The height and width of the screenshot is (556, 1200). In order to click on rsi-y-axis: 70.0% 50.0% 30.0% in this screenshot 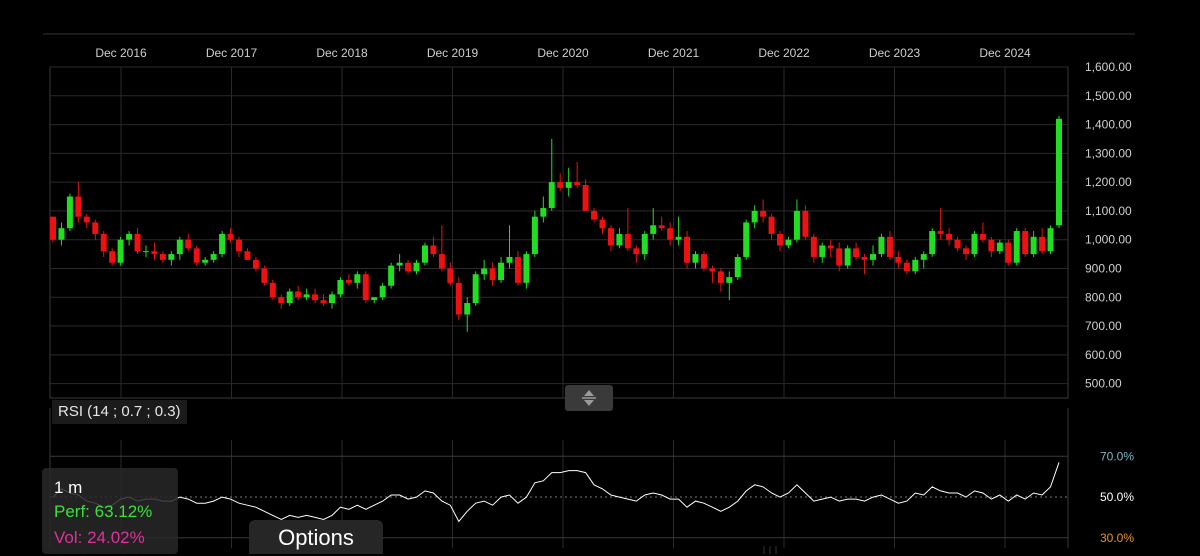, I will do `click(1117, 497)`.